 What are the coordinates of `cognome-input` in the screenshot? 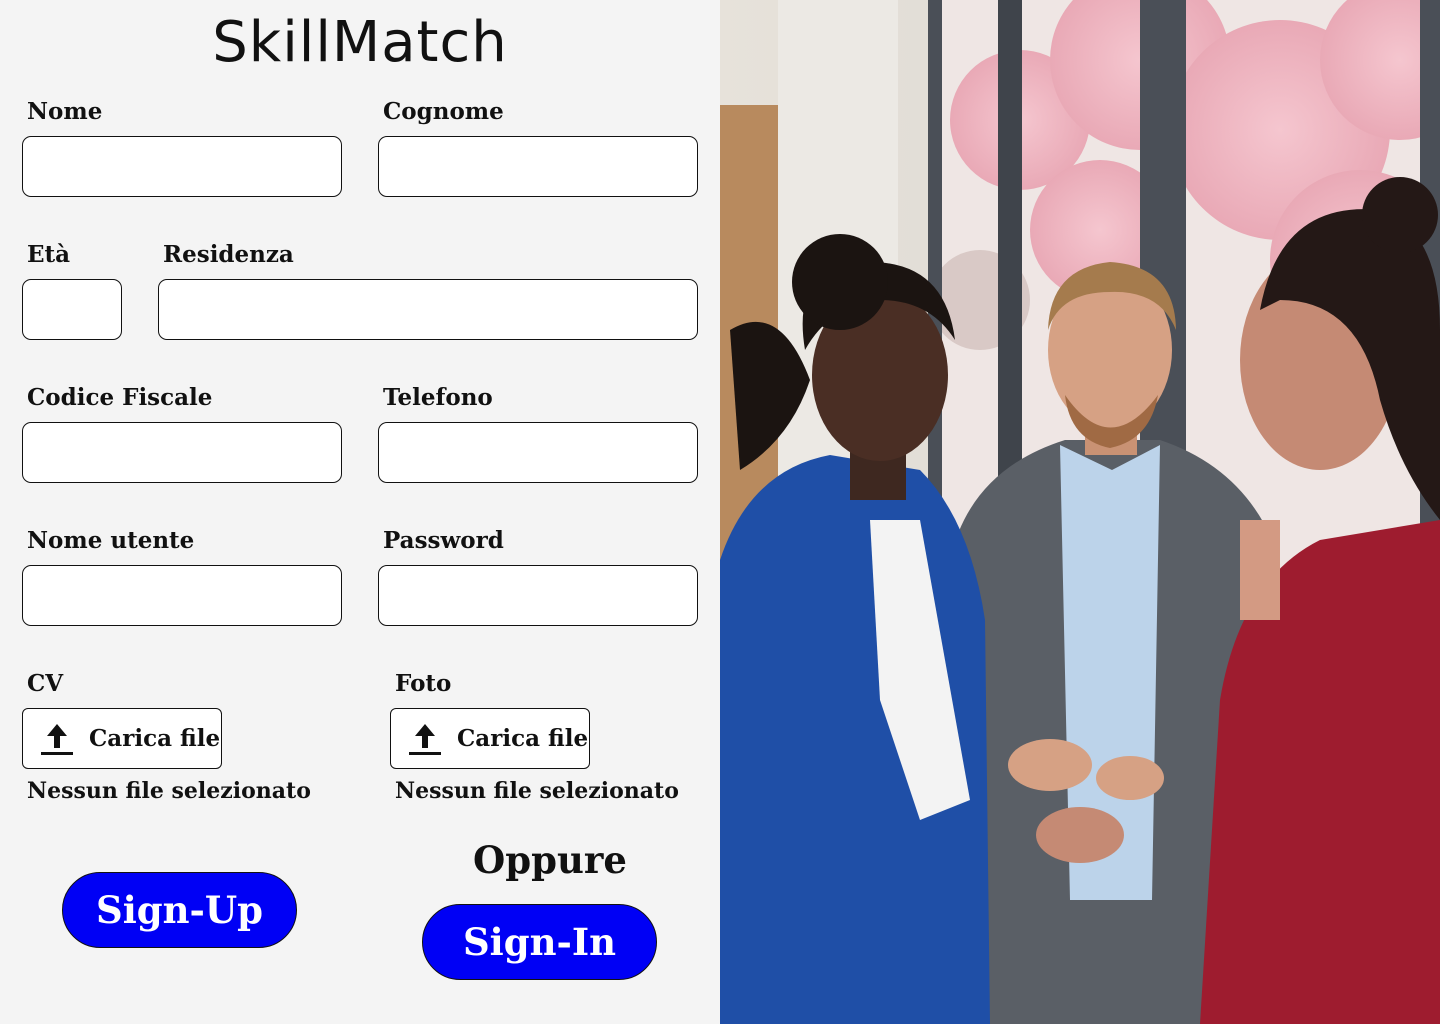 It's located at (538, 166).